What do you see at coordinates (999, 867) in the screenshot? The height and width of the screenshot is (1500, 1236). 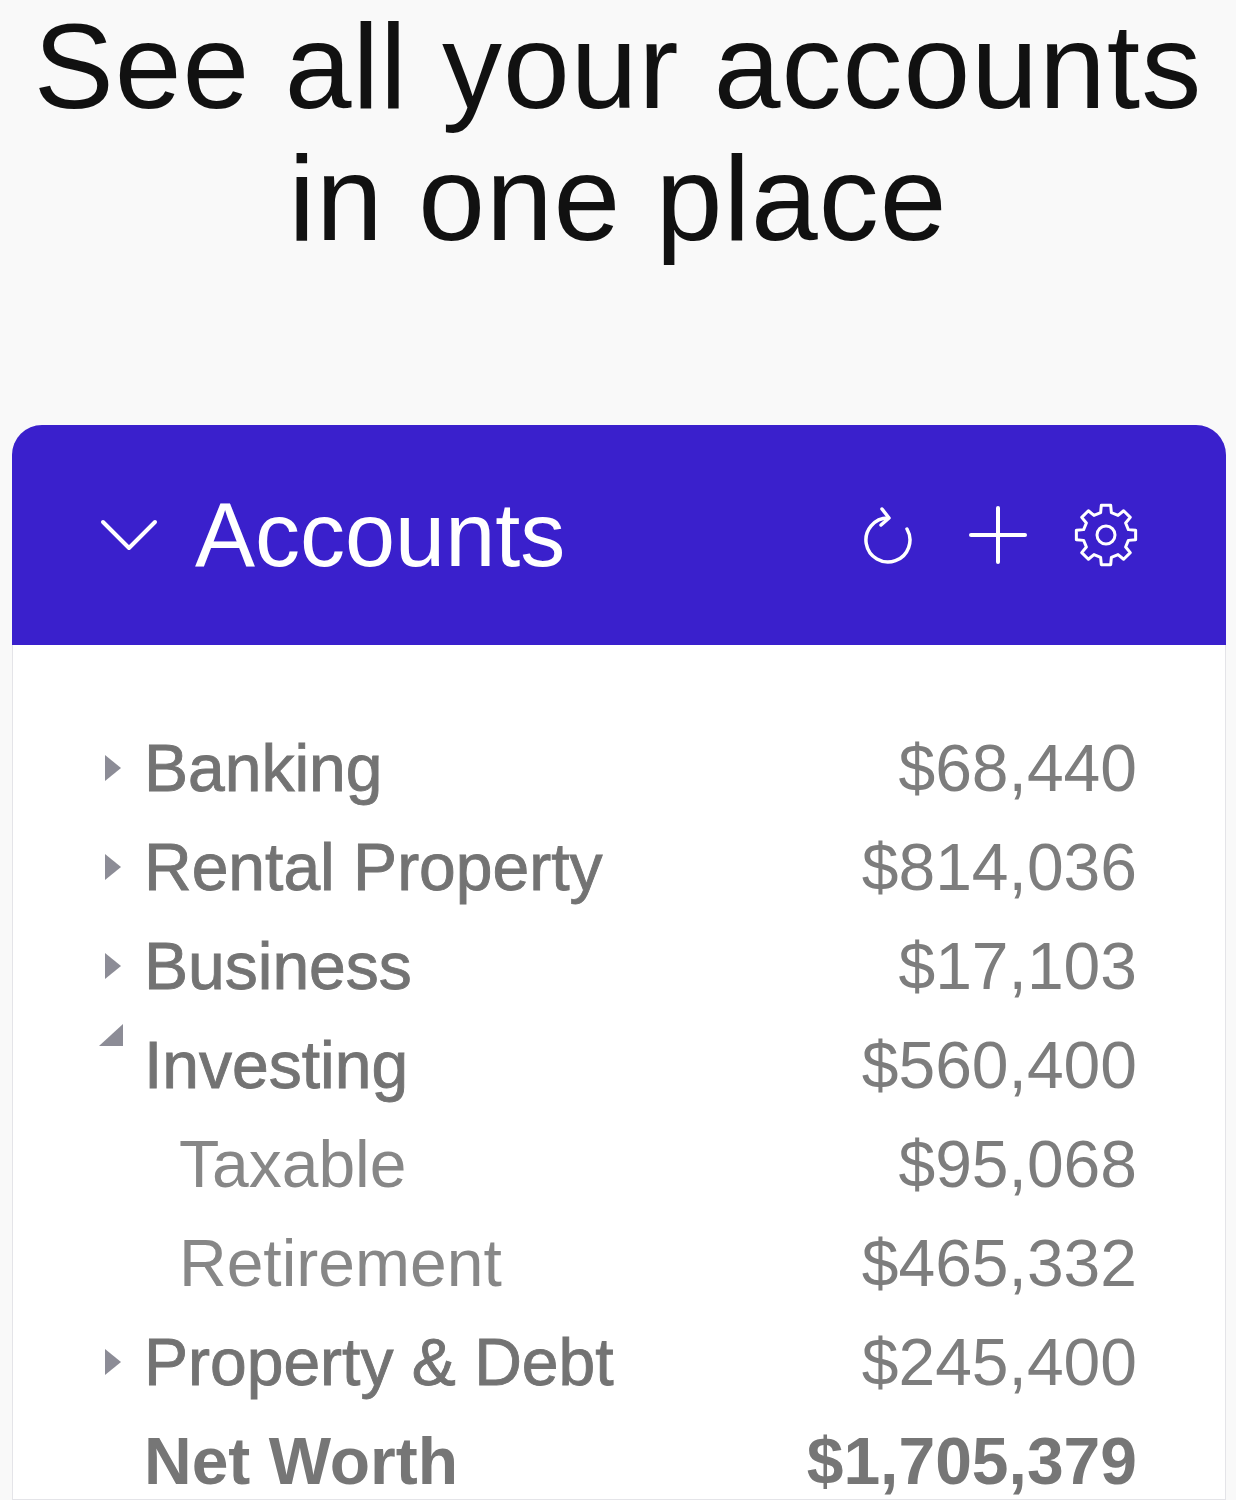 I see `group-balance: $814,036` at bounding box center [999, 867].